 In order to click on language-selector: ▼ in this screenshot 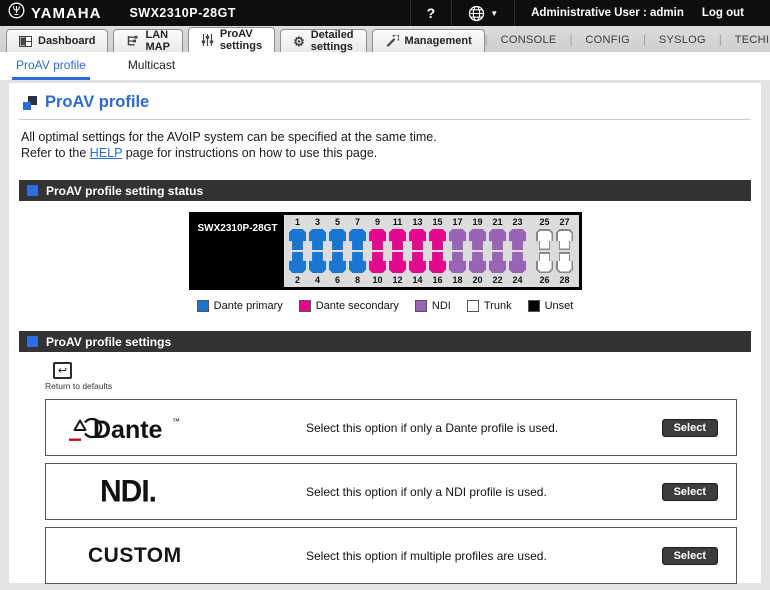, I will do `click(483, 13)`.